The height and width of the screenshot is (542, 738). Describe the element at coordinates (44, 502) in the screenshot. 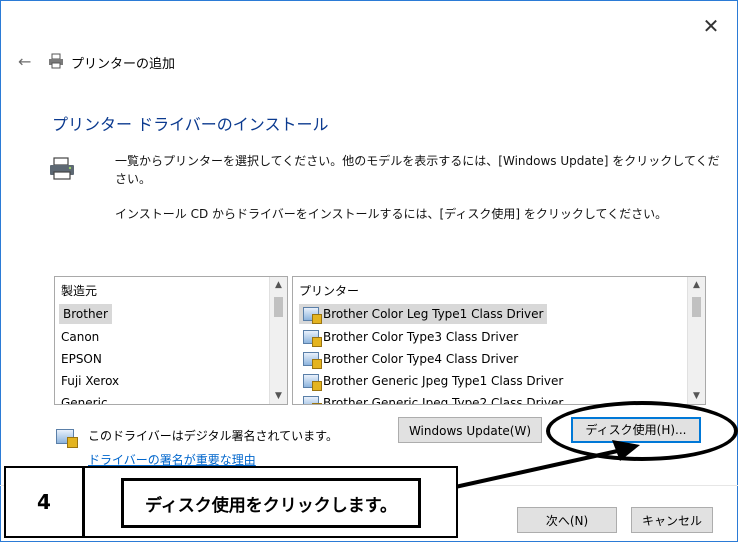

I see `step-number-badge: 4` at that location.